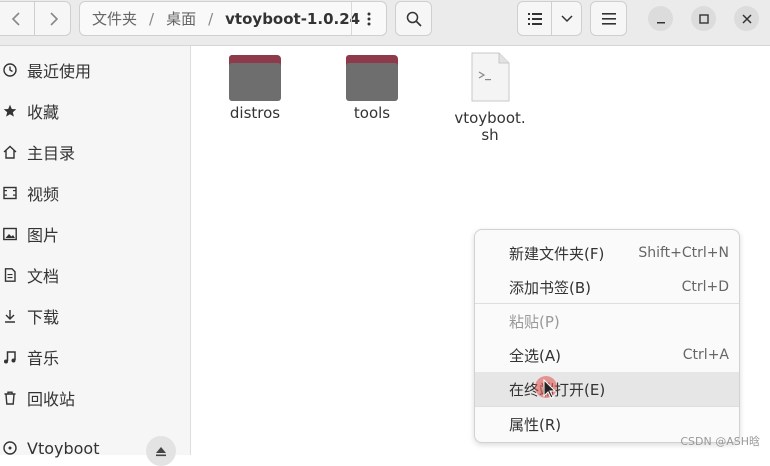 The width and height of the screenshot is (770, 466). I want to click on sidebar-item-label: 回收站, so click(51, 399).